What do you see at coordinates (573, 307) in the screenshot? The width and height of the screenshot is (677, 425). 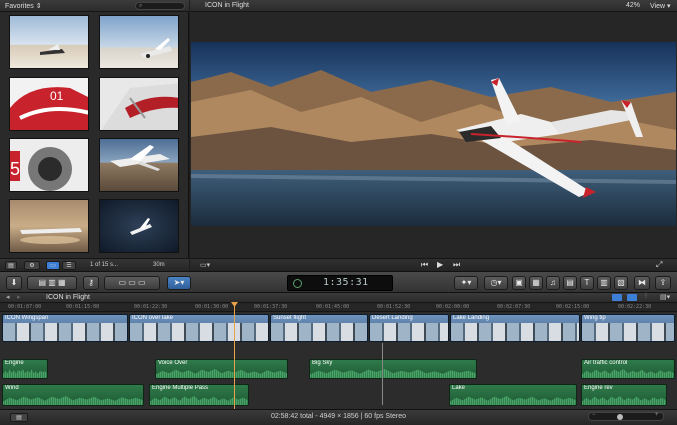 I see `ruler-tick: 00:02:15:00` at bounding box center [573, 307].